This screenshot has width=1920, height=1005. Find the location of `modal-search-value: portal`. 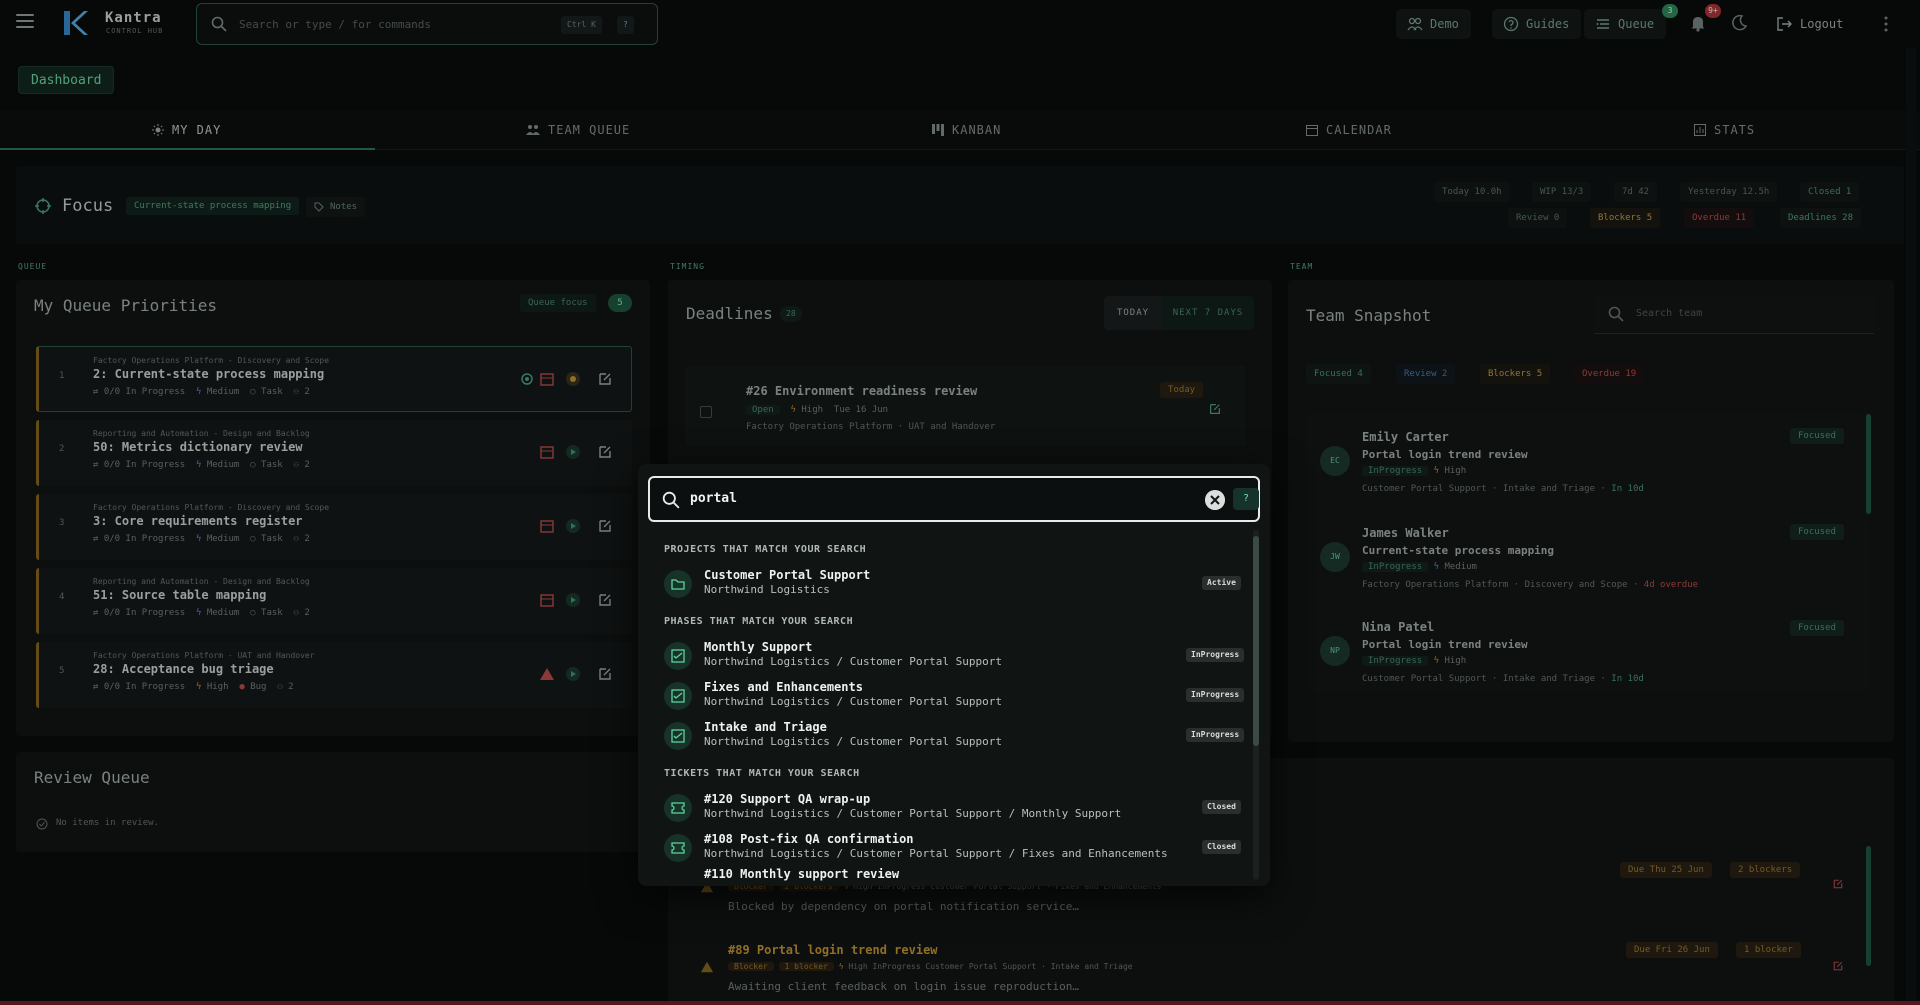

modal-search-value: portal is located at coordinates (713, 498).